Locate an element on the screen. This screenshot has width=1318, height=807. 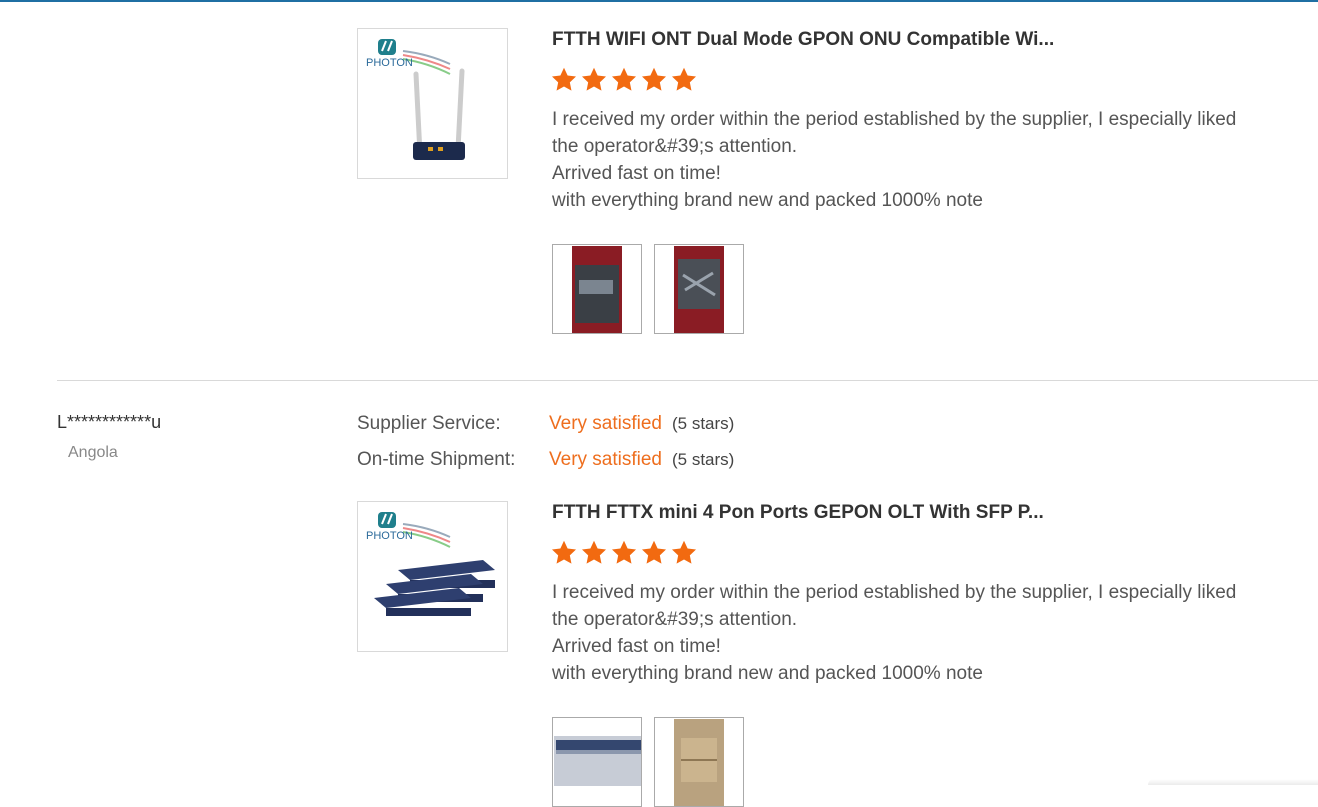
reviewer-country: Angola is located at coordinates (93, 452).